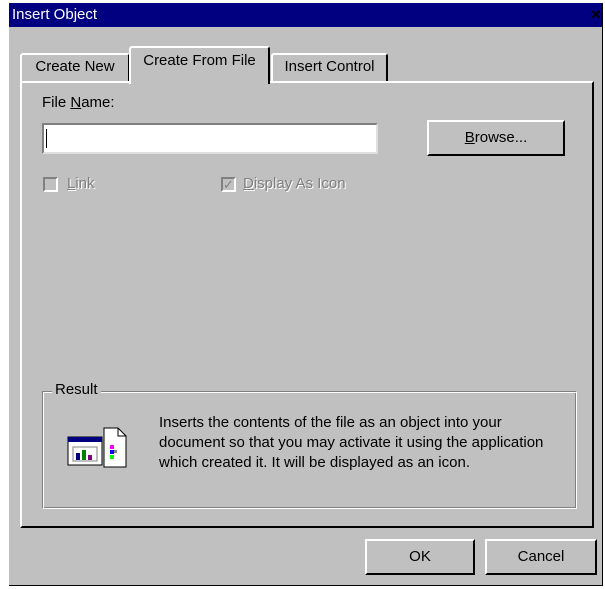  I want to click on insert-file-object-icon, so click(98, 448).